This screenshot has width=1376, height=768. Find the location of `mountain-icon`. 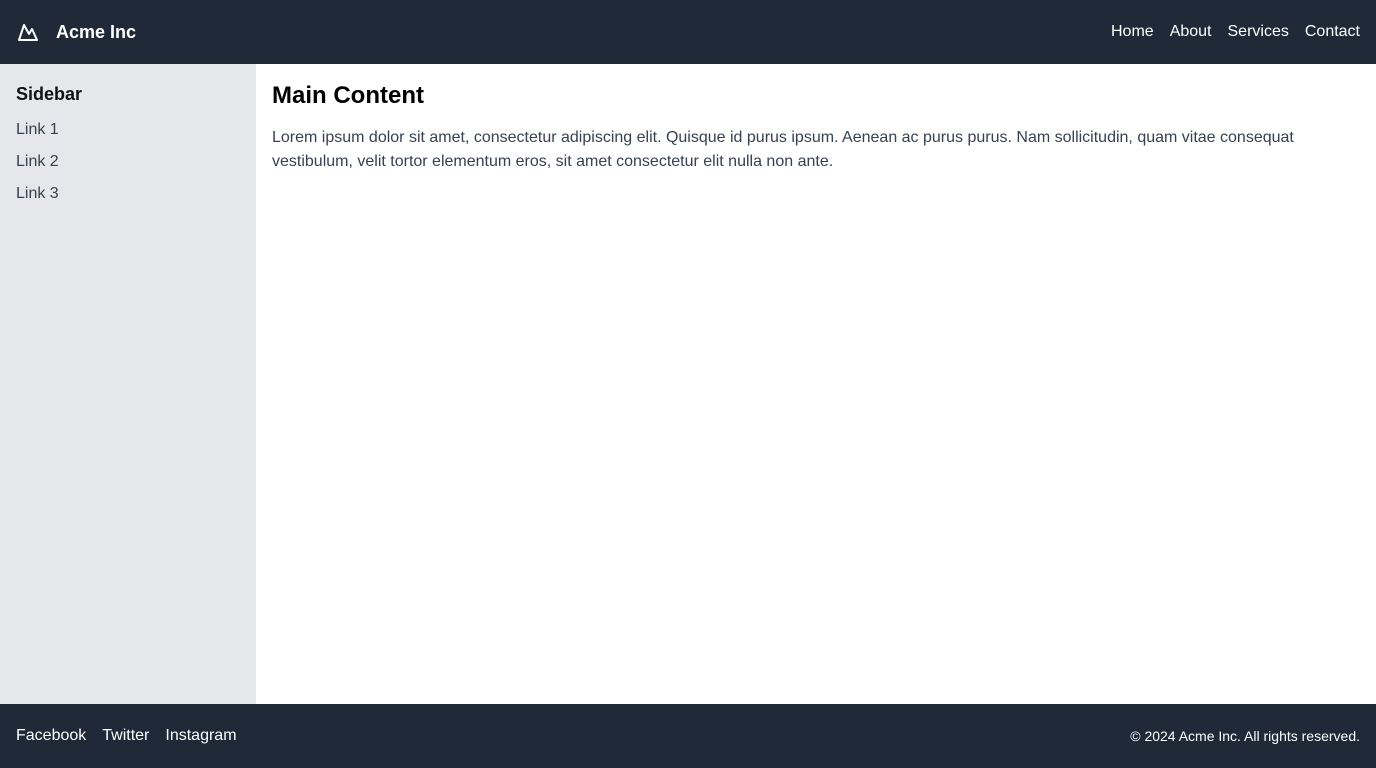

mountain-icon is located at coordinates (28, 32).